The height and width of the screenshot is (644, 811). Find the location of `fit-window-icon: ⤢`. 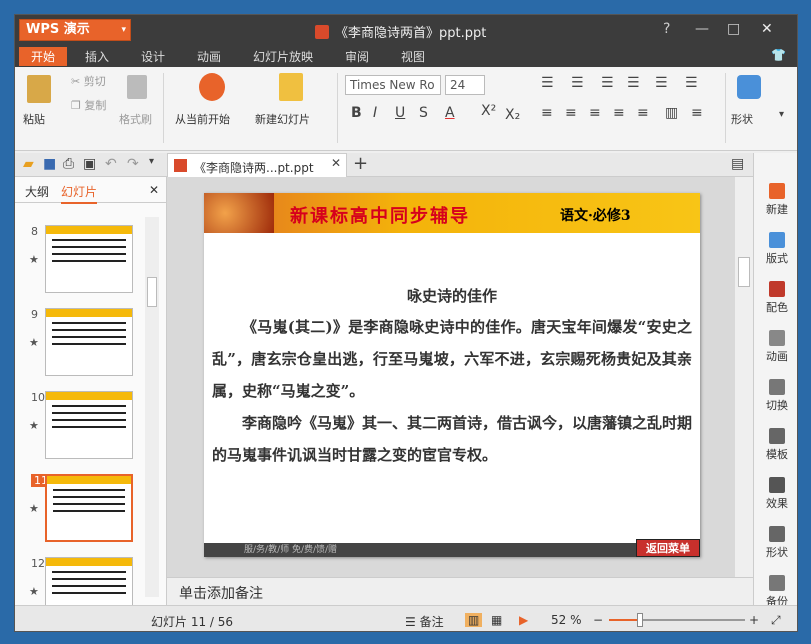

fit-window-icon: ⤢ is located at coordinates (776, 620).